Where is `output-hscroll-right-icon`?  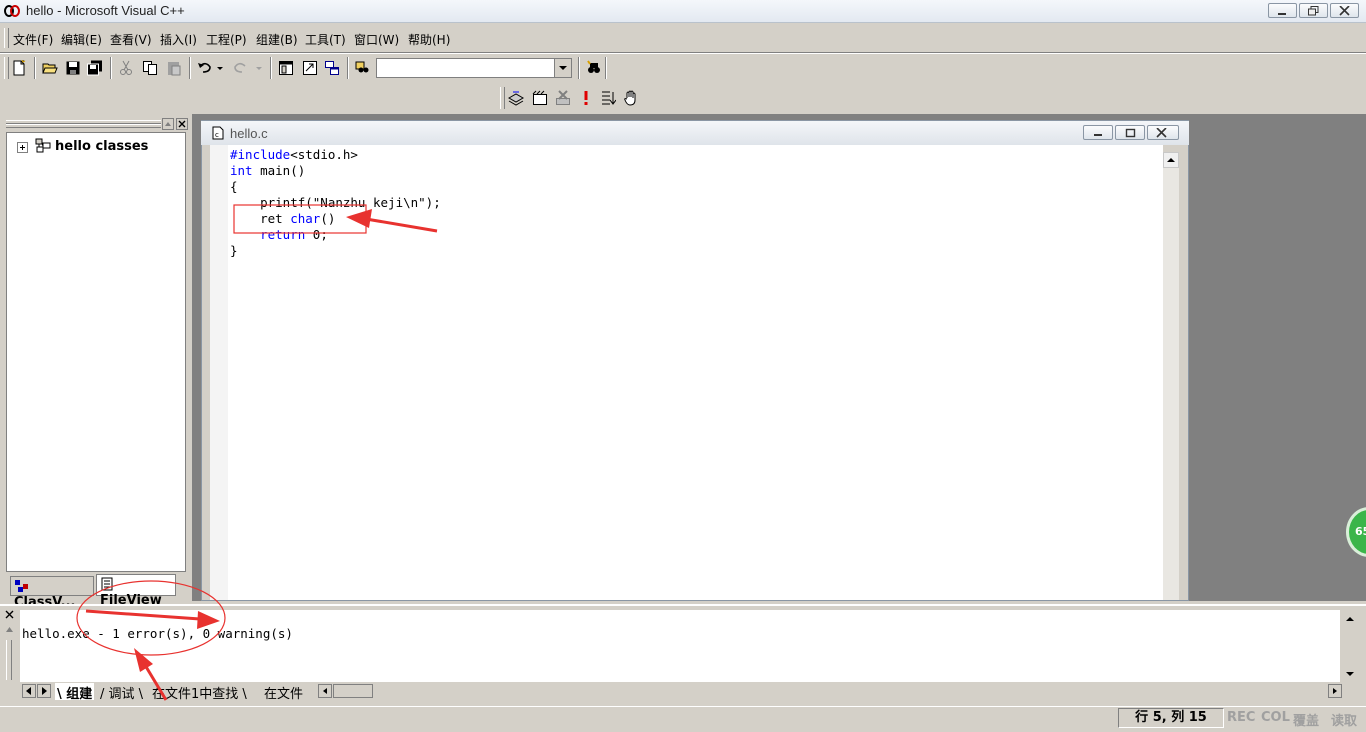
output-hscroll-right-icon is located at coordinates (1335, 691).